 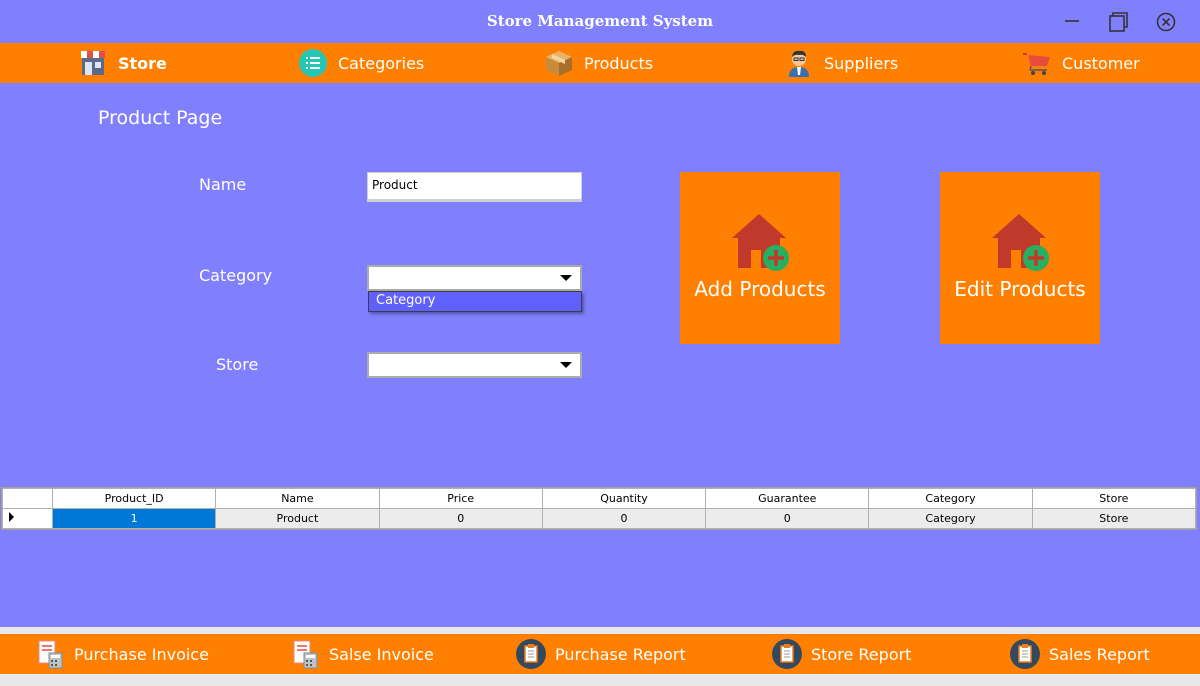 What do you see at coordinates (799, 63) in the screenshot?
I see `person-icon` at bounding box center [799, 63].